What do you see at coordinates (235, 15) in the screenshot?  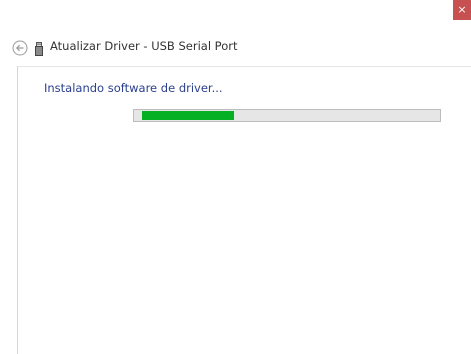 I see `title-bar: ×` at bounding box center [235, 15].